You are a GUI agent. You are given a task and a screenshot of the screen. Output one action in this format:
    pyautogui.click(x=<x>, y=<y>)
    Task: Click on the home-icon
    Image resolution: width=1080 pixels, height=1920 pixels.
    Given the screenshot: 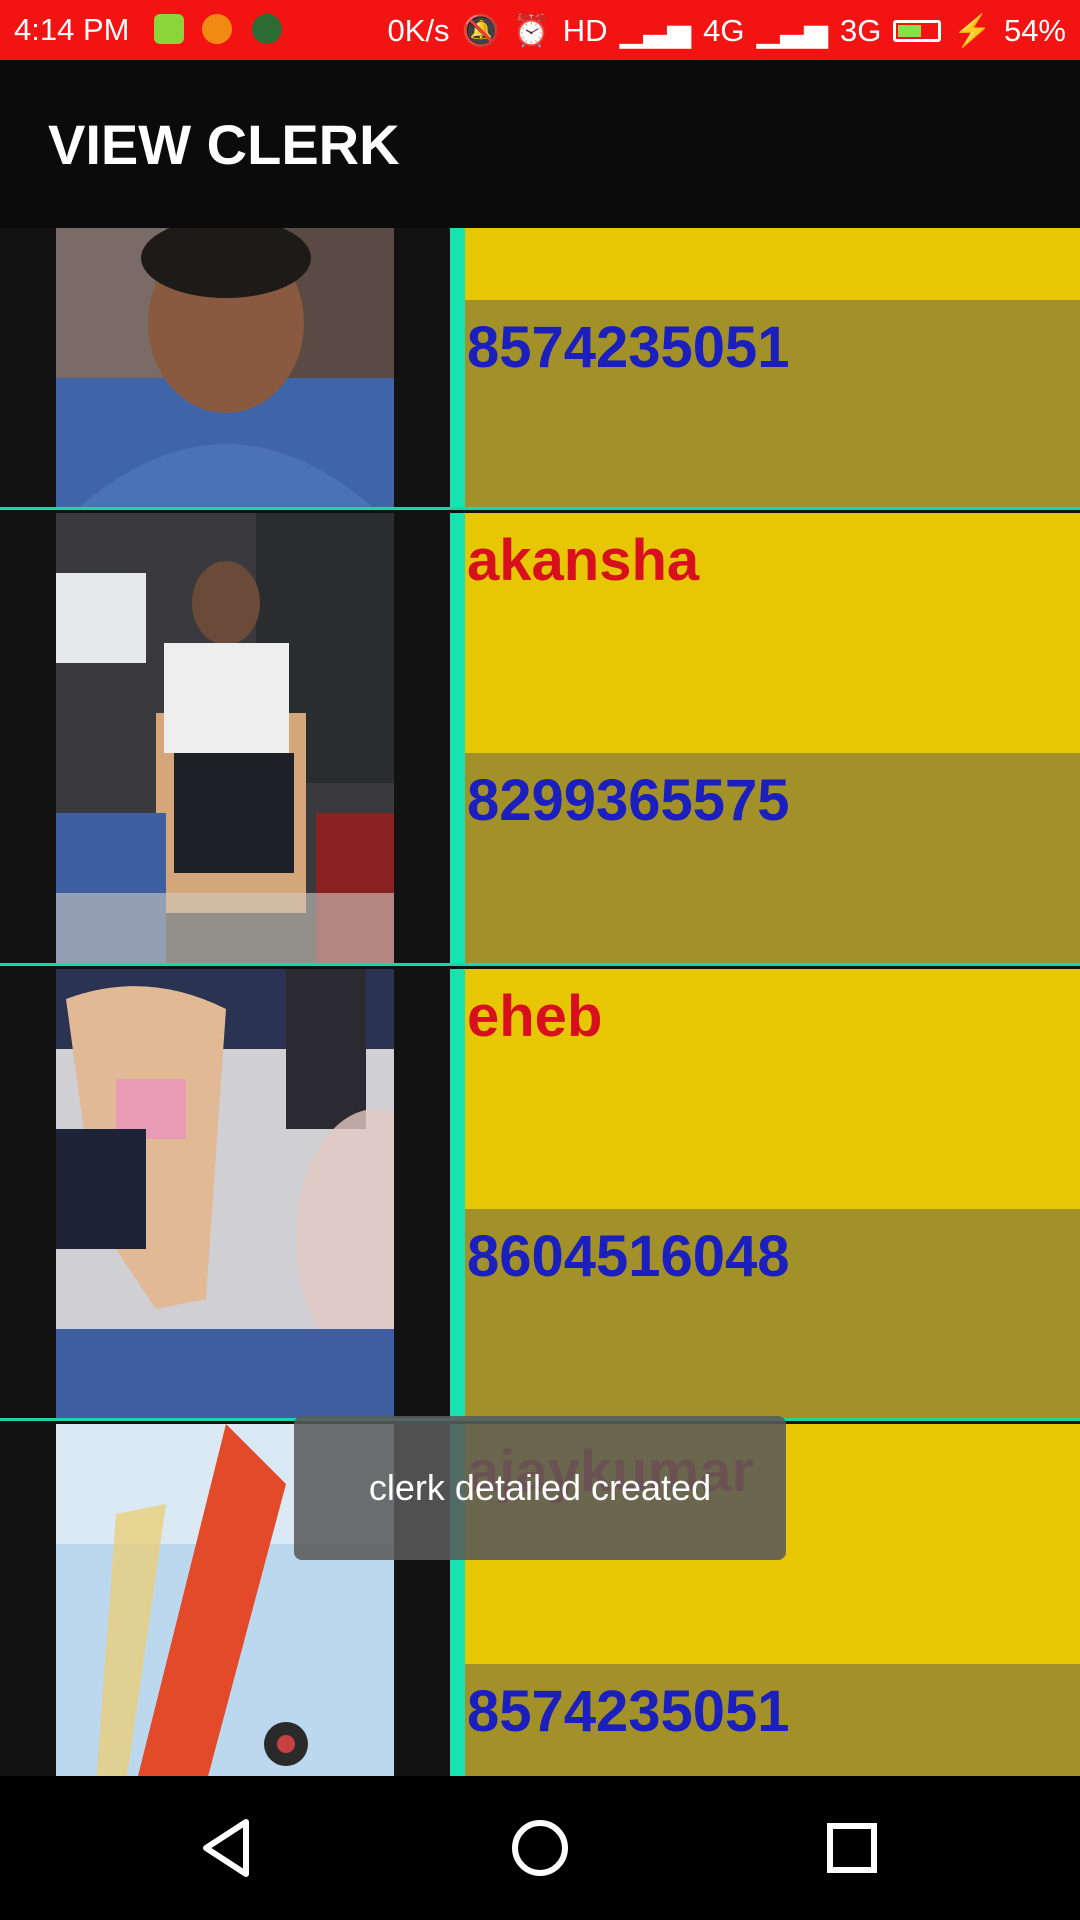 What is the action you would take?
    pyautogui.click(x=540, y=1848)
    